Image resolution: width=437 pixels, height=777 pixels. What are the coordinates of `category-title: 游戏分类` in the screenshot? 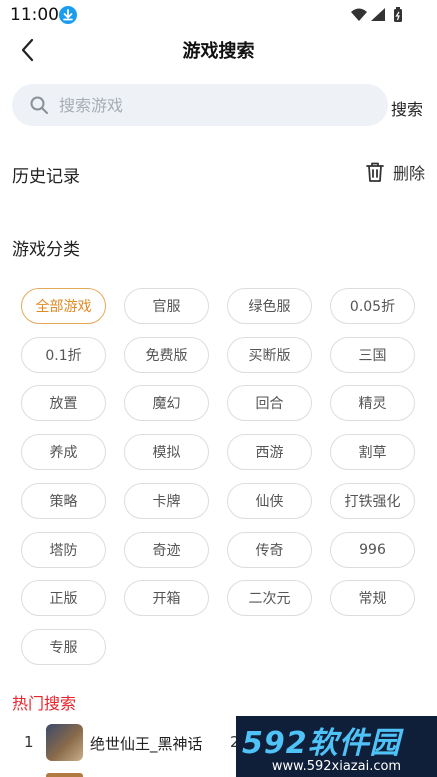 It's located at (46, 250).